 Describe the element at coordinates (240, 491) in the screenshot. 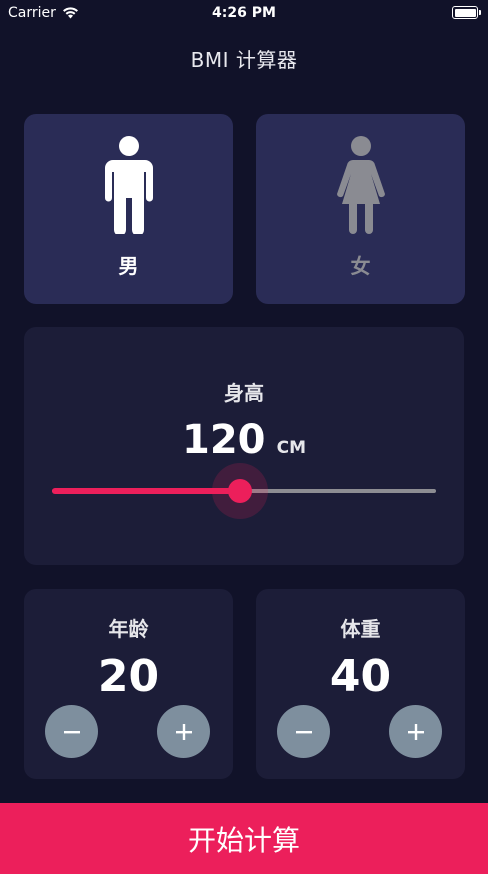

I see `height-slider-thumb` at that location.